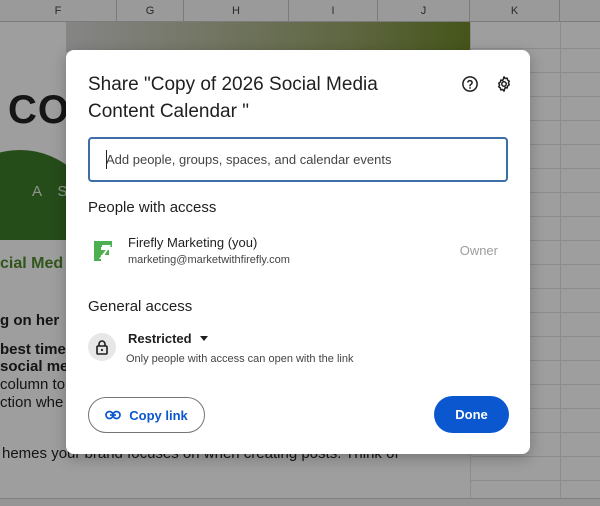 The image size is (600, 506). What do you see at coordinates (140, 306) in the screenshot?
I see `general-access-heading: General access` at bounding box center [140, 306].